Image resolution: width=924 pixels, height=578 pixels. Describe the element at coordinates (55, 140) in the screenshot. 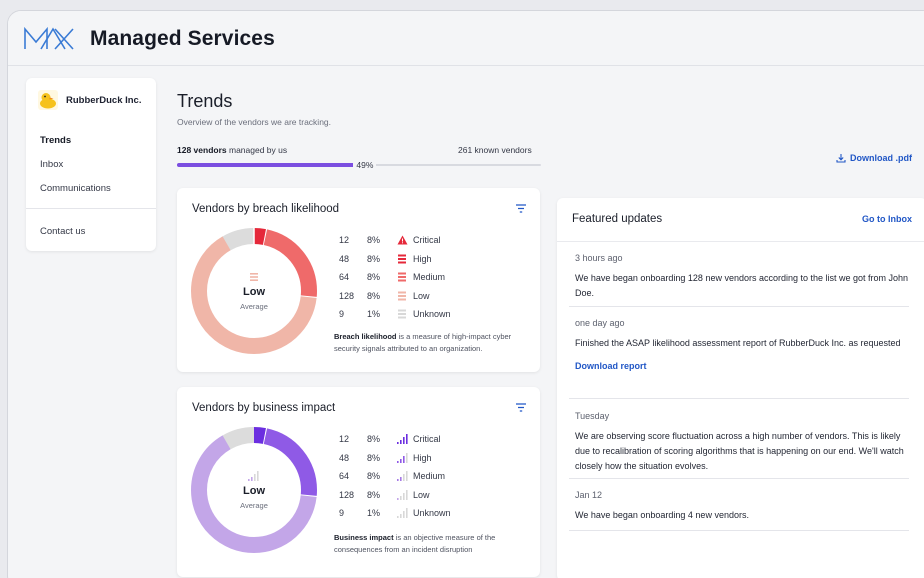

I see `sidebar-item-trends: Trends` at that location.